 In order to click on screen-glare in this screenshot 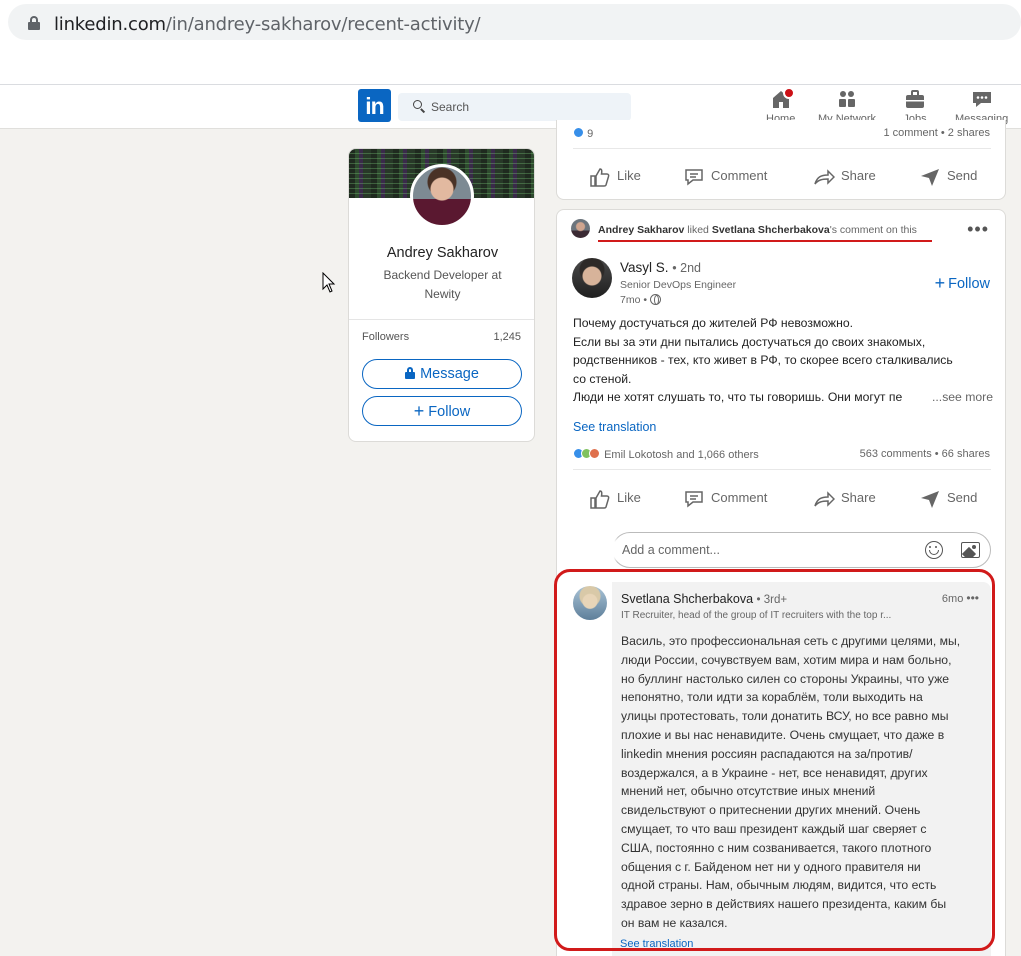, I will do `click(593, 549)`.